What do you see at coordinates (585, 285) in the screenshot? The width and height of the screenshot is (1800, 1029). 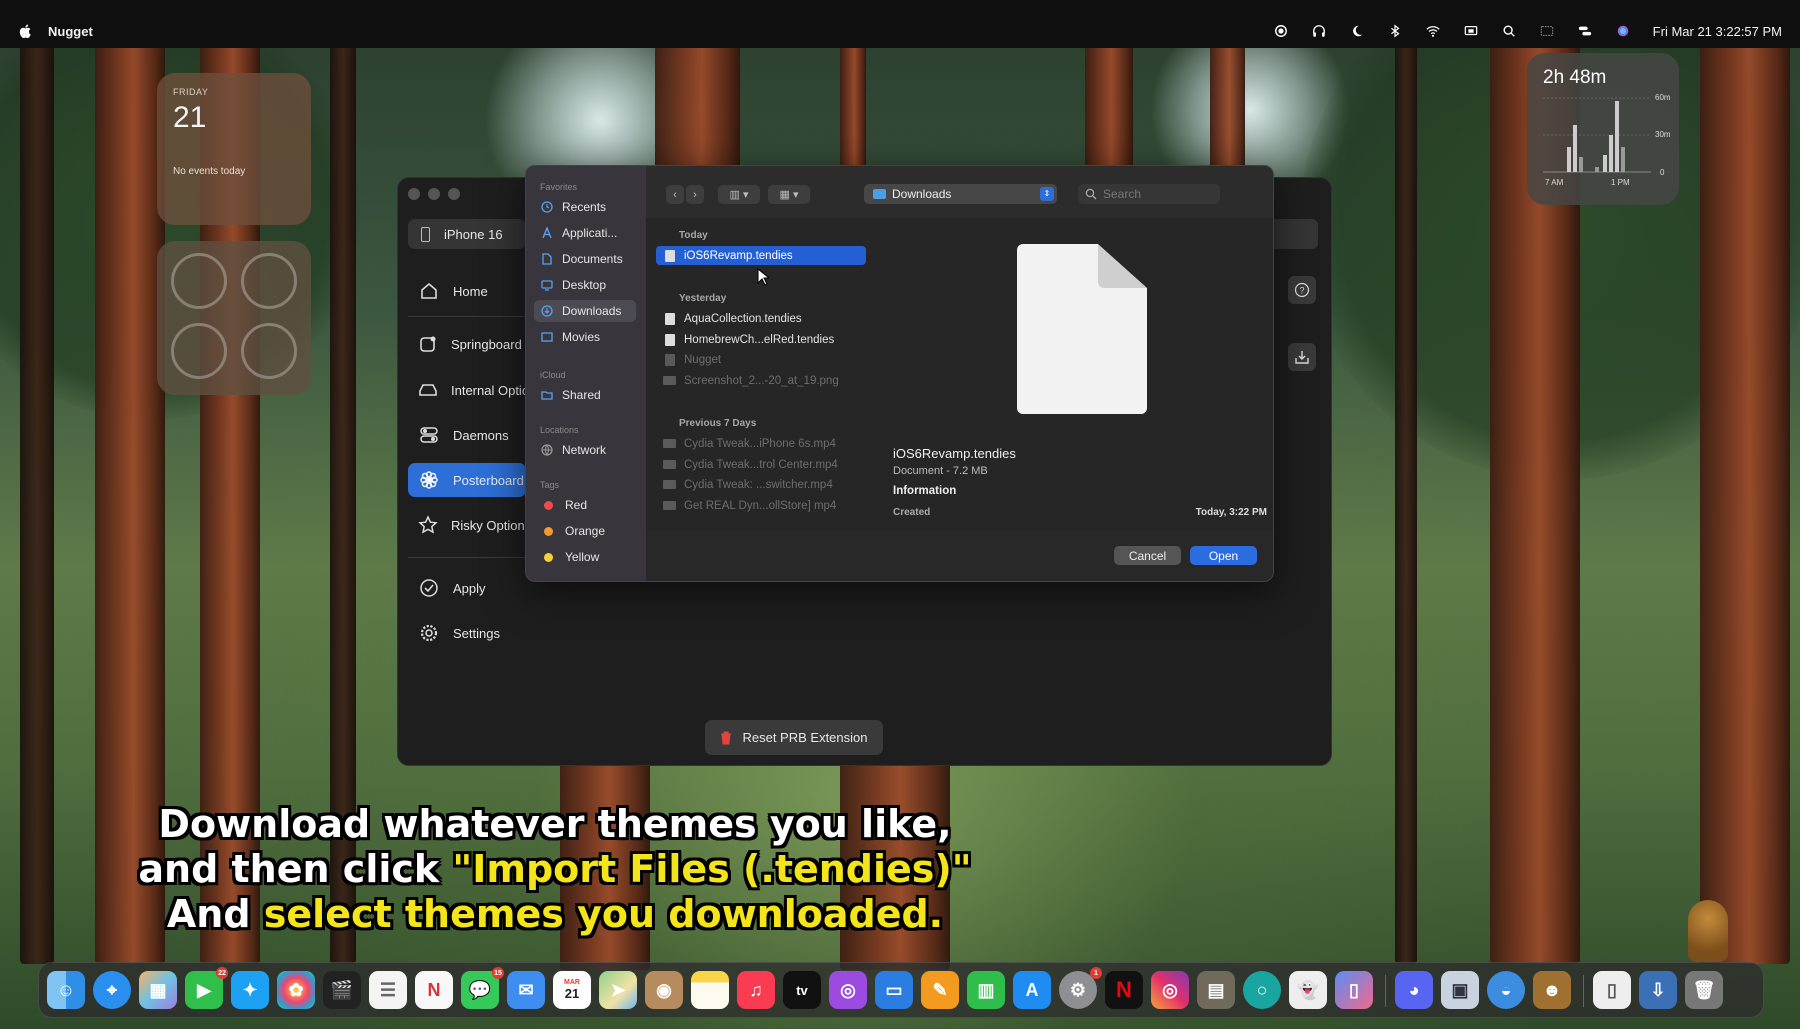 I see `sidebar-item-desktop: Desktop` at bounding box center [585, 285].